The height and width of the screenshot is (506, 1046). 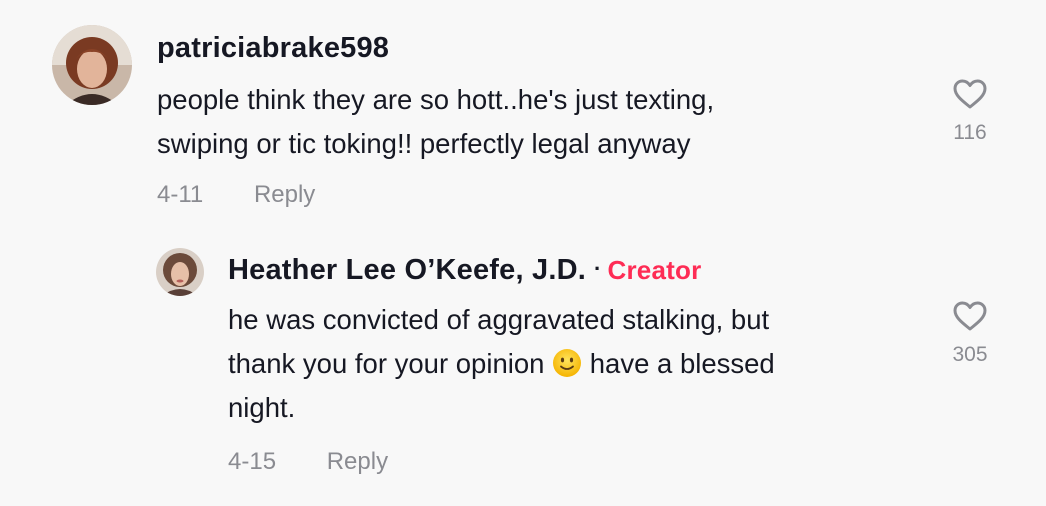 I want to click on creator-username-row: Heather Lee O’Keefe, J.D. · Creator, so click(x=464, y=270).